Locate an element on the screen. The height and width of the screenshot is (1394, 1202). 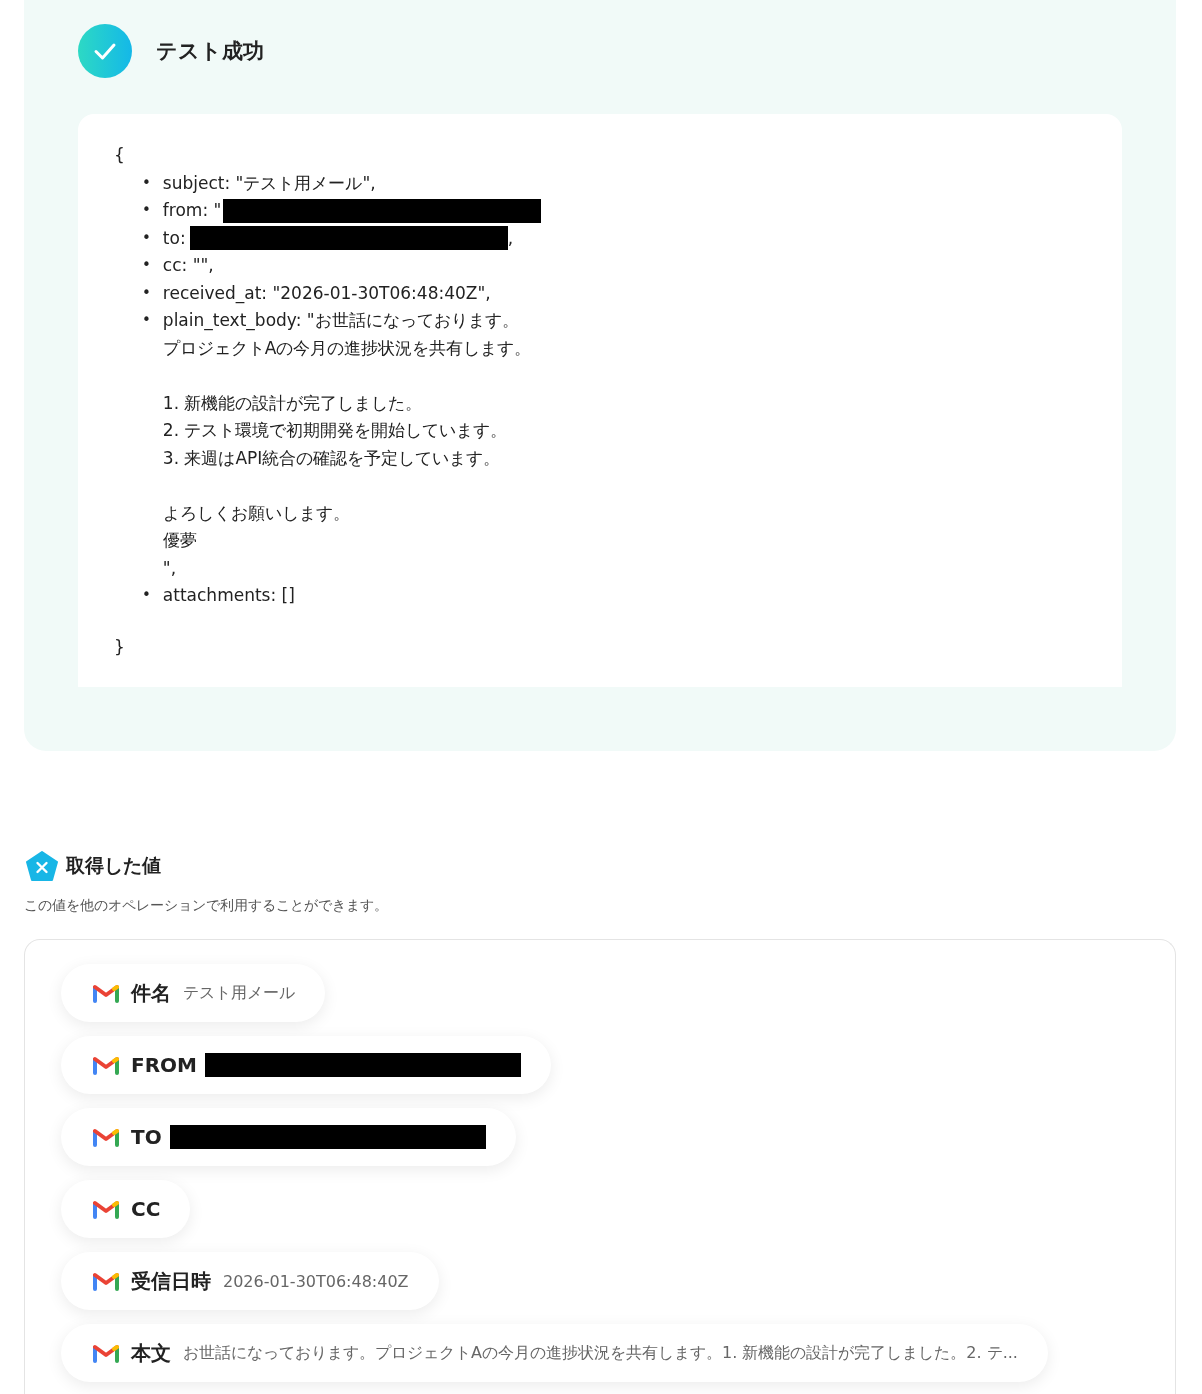
result-title: テスト成功 is located at coordinates (210, 51).